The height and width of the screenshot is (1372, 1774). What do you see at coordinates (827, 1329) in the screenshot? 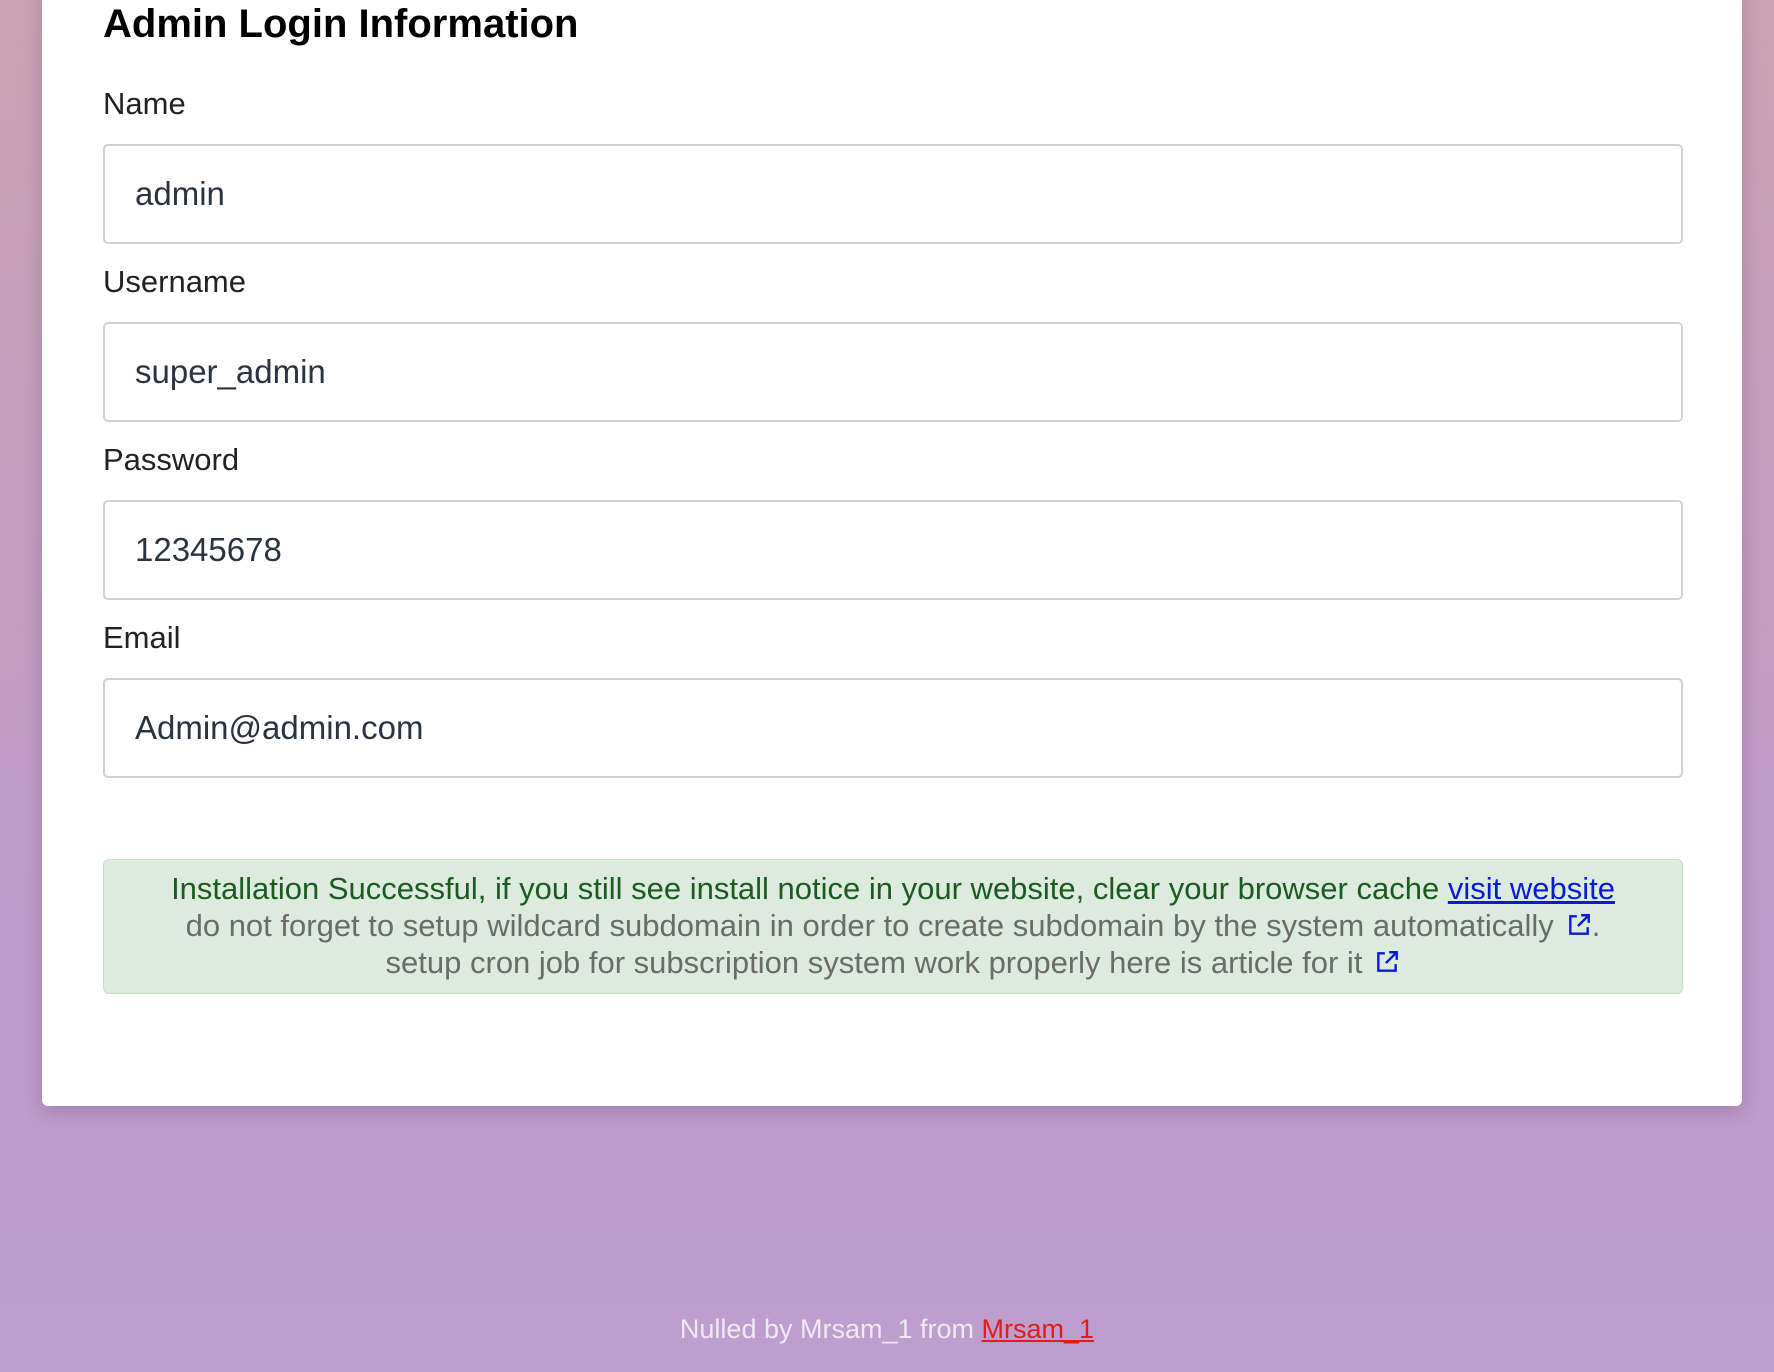
I see `footer-text: Nulled by Mrsam_1 from` at bounding box center [827, 1329].